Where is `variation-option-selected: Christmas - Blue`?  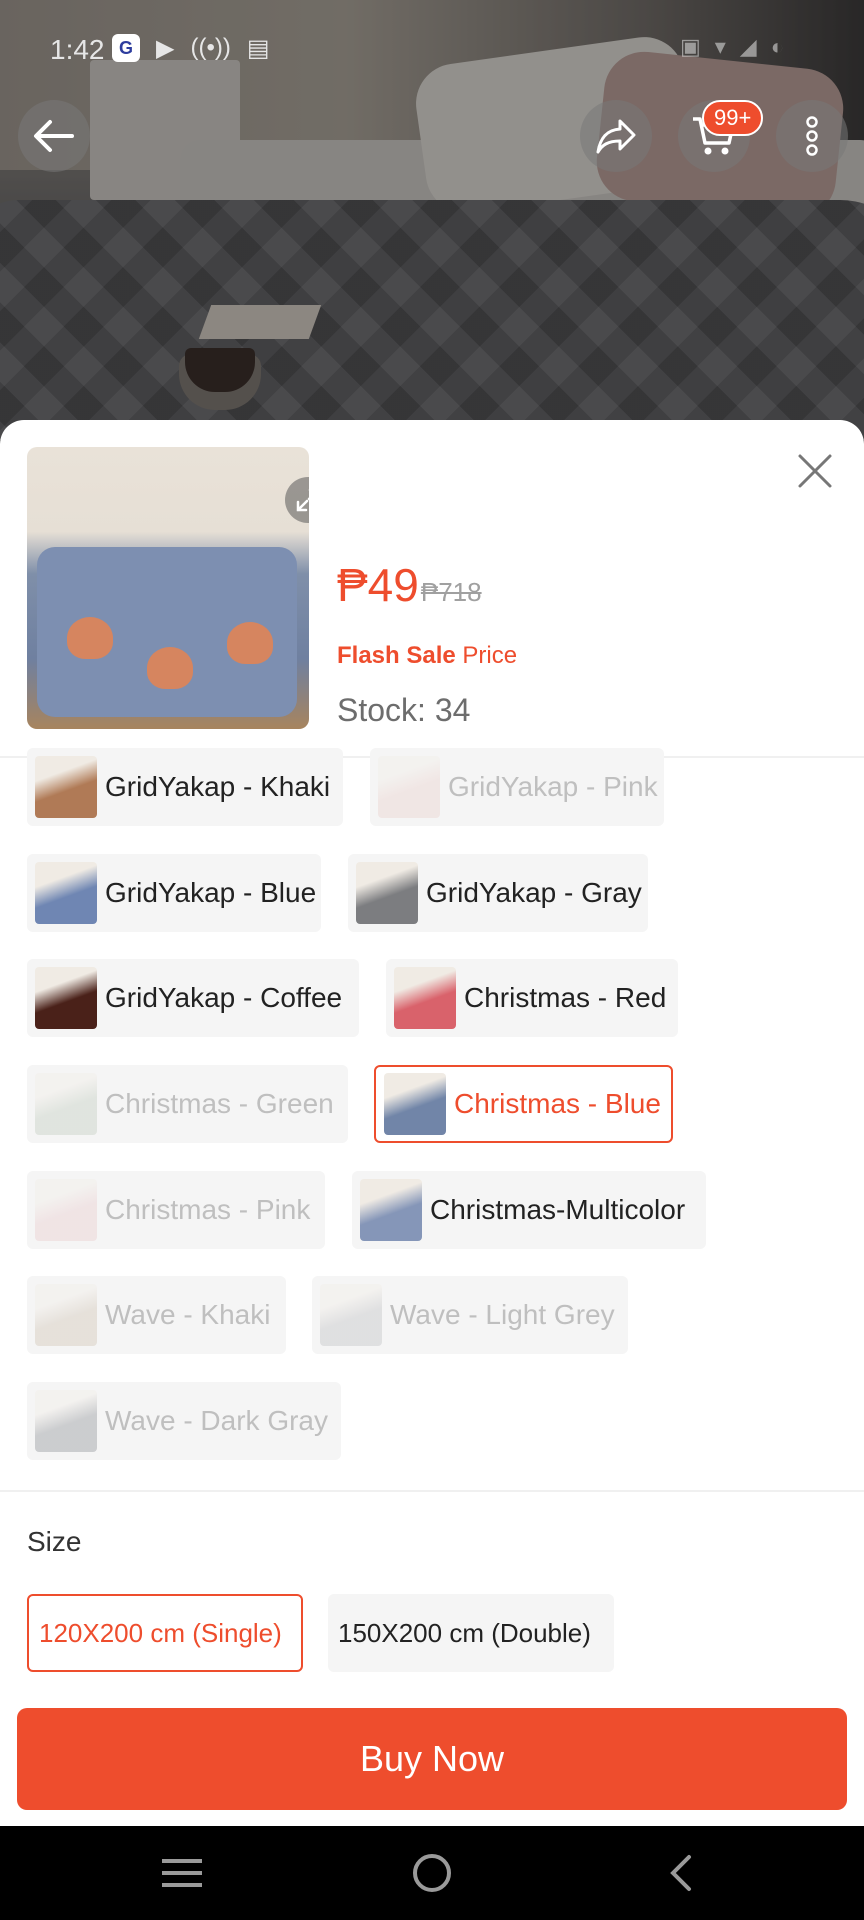 variation-option-selected: Christmas - Blue is located at coordinates (523, 1104).